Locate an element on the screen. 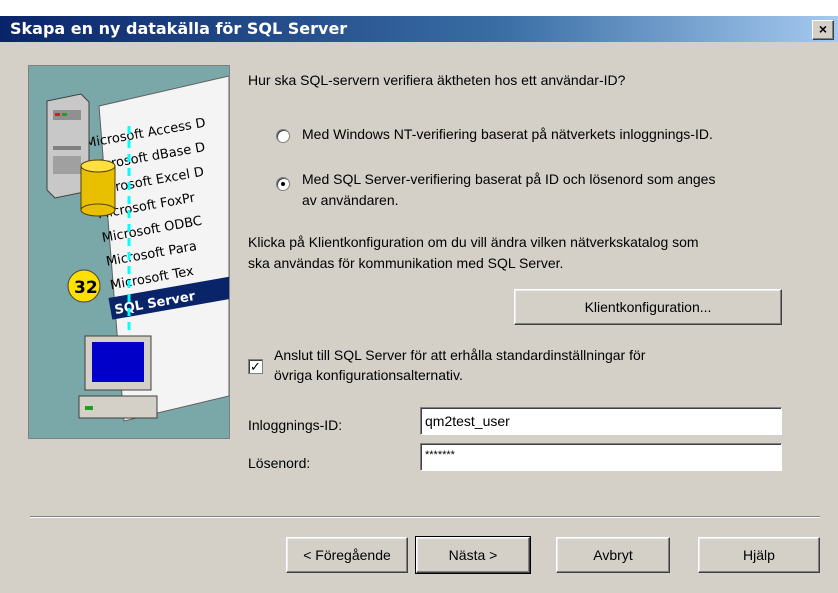  help-button: Hjälp is located at coordinates (759, 555).